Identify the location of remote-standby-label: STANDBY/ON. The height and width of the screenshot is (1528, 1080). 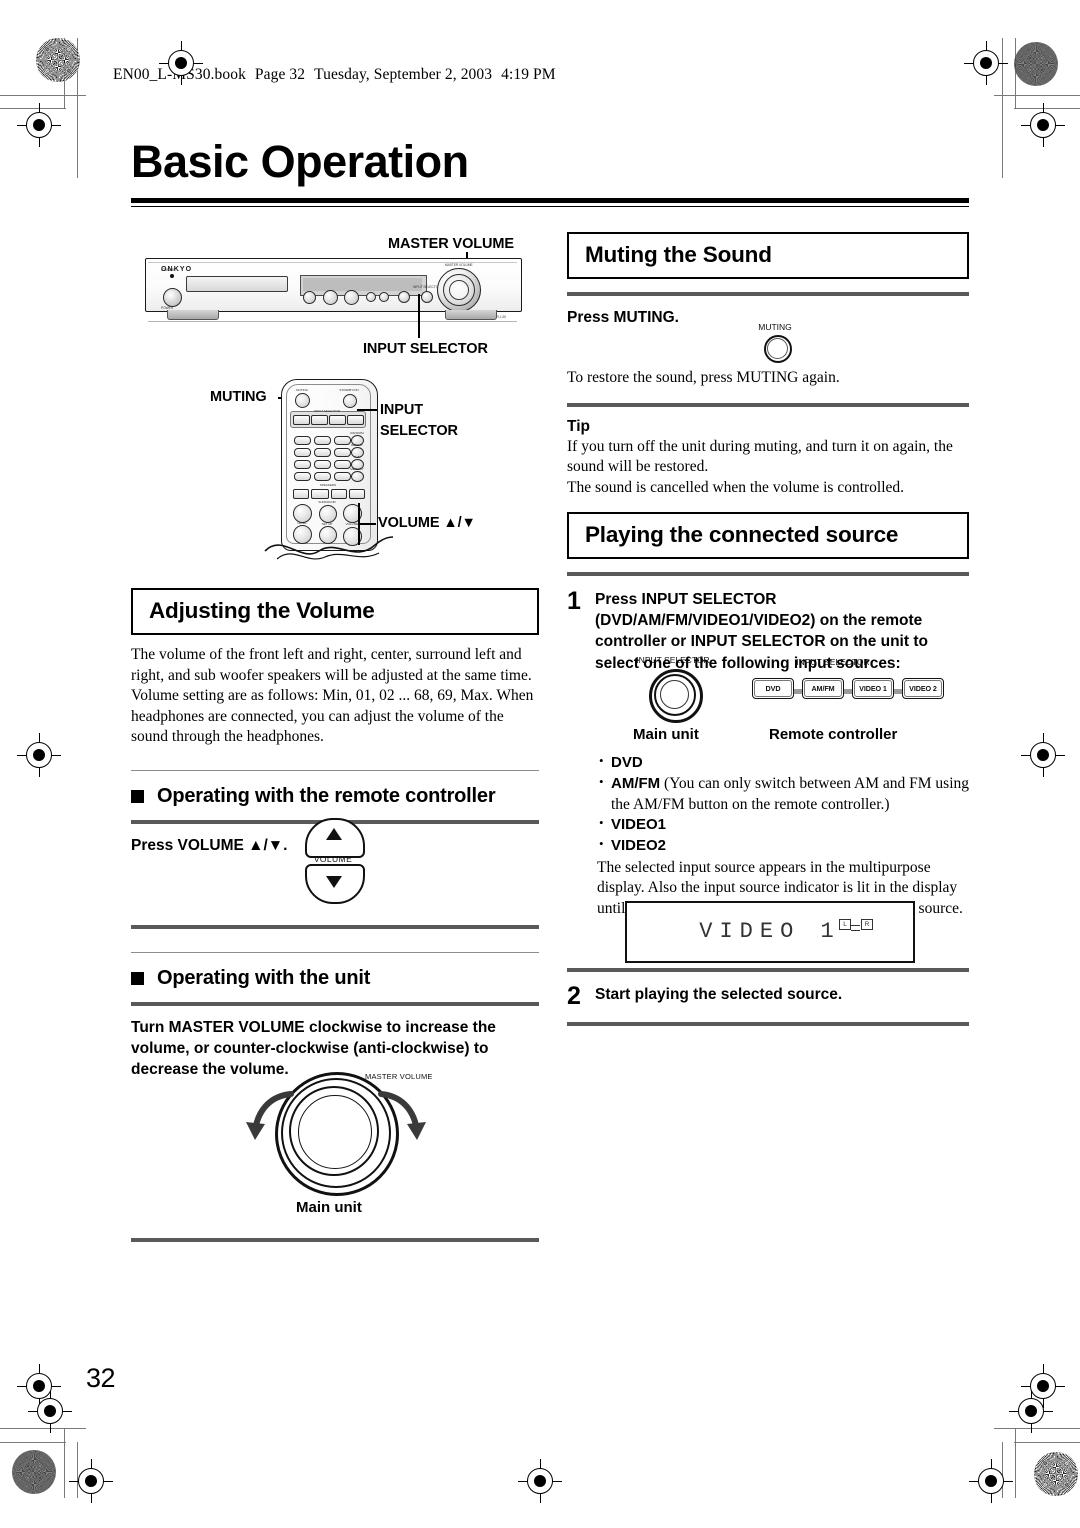
(349, 390).